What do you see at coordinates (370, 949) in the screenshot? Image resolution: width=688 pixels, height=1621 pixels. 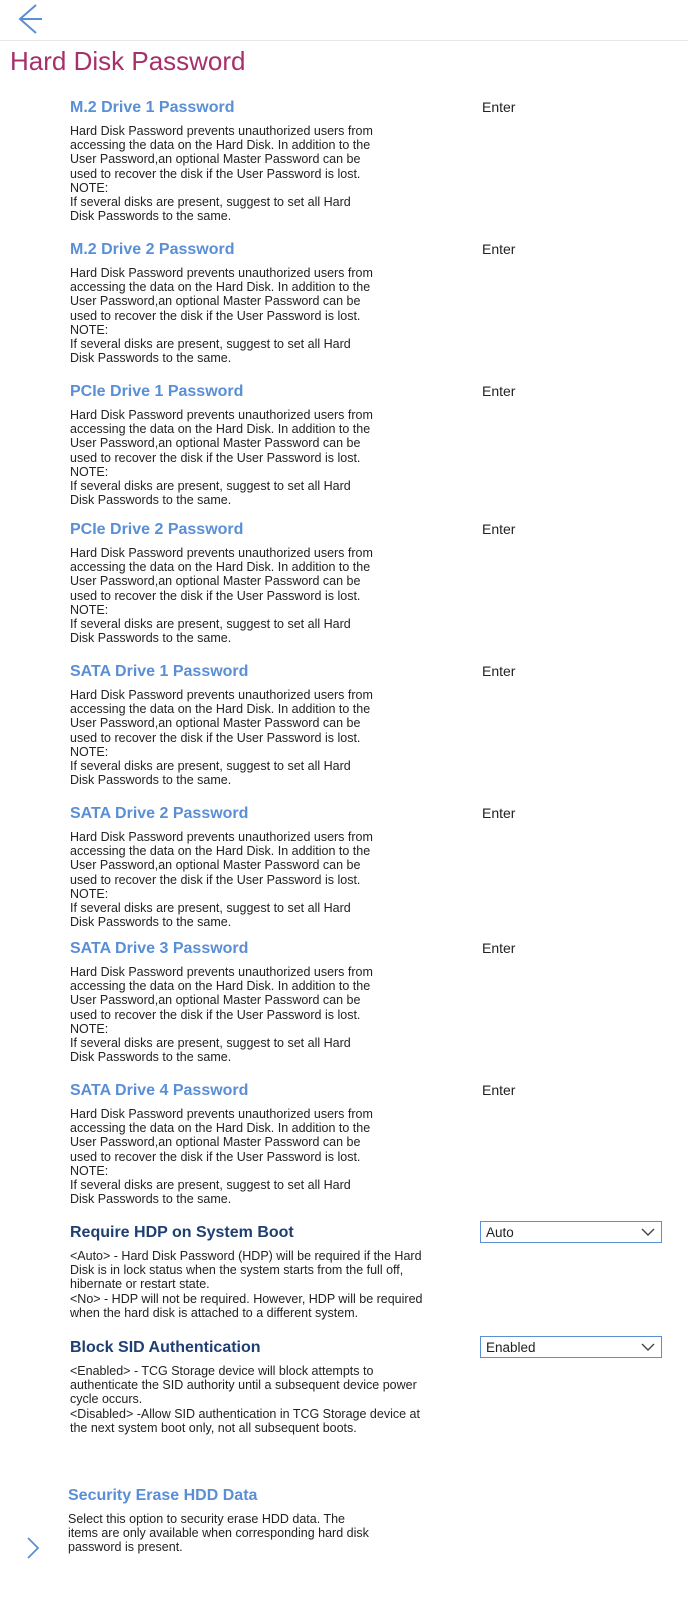 I see `drive-password-label: SATA Drive 3 Password` at bounding box center [370, 949].